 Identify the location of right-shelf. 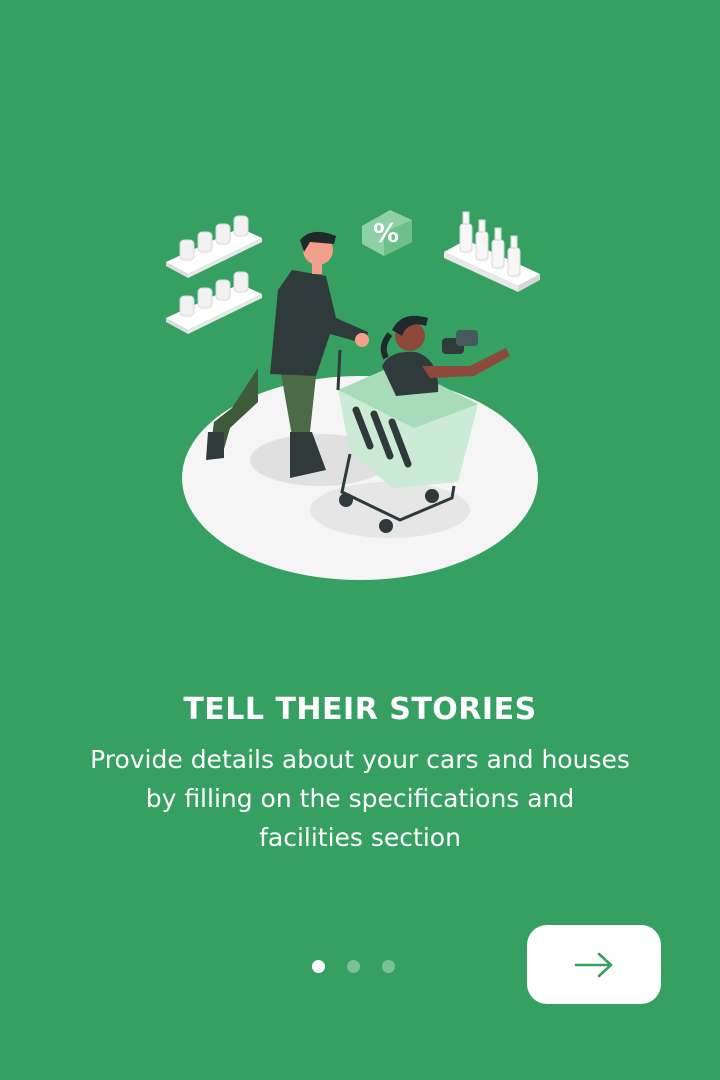
(492, 251).